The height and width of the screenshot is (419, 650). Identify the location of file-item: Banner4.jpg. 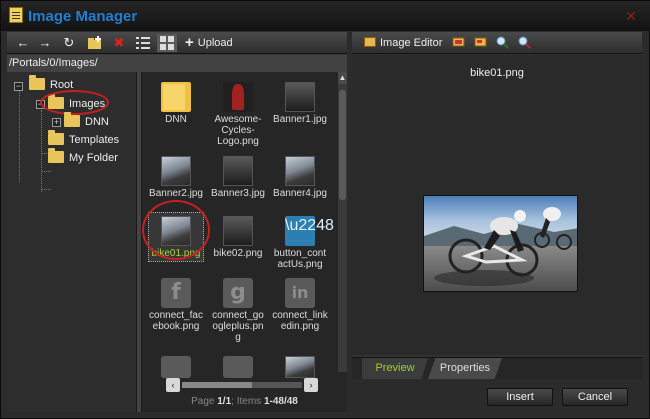
(300, 177).